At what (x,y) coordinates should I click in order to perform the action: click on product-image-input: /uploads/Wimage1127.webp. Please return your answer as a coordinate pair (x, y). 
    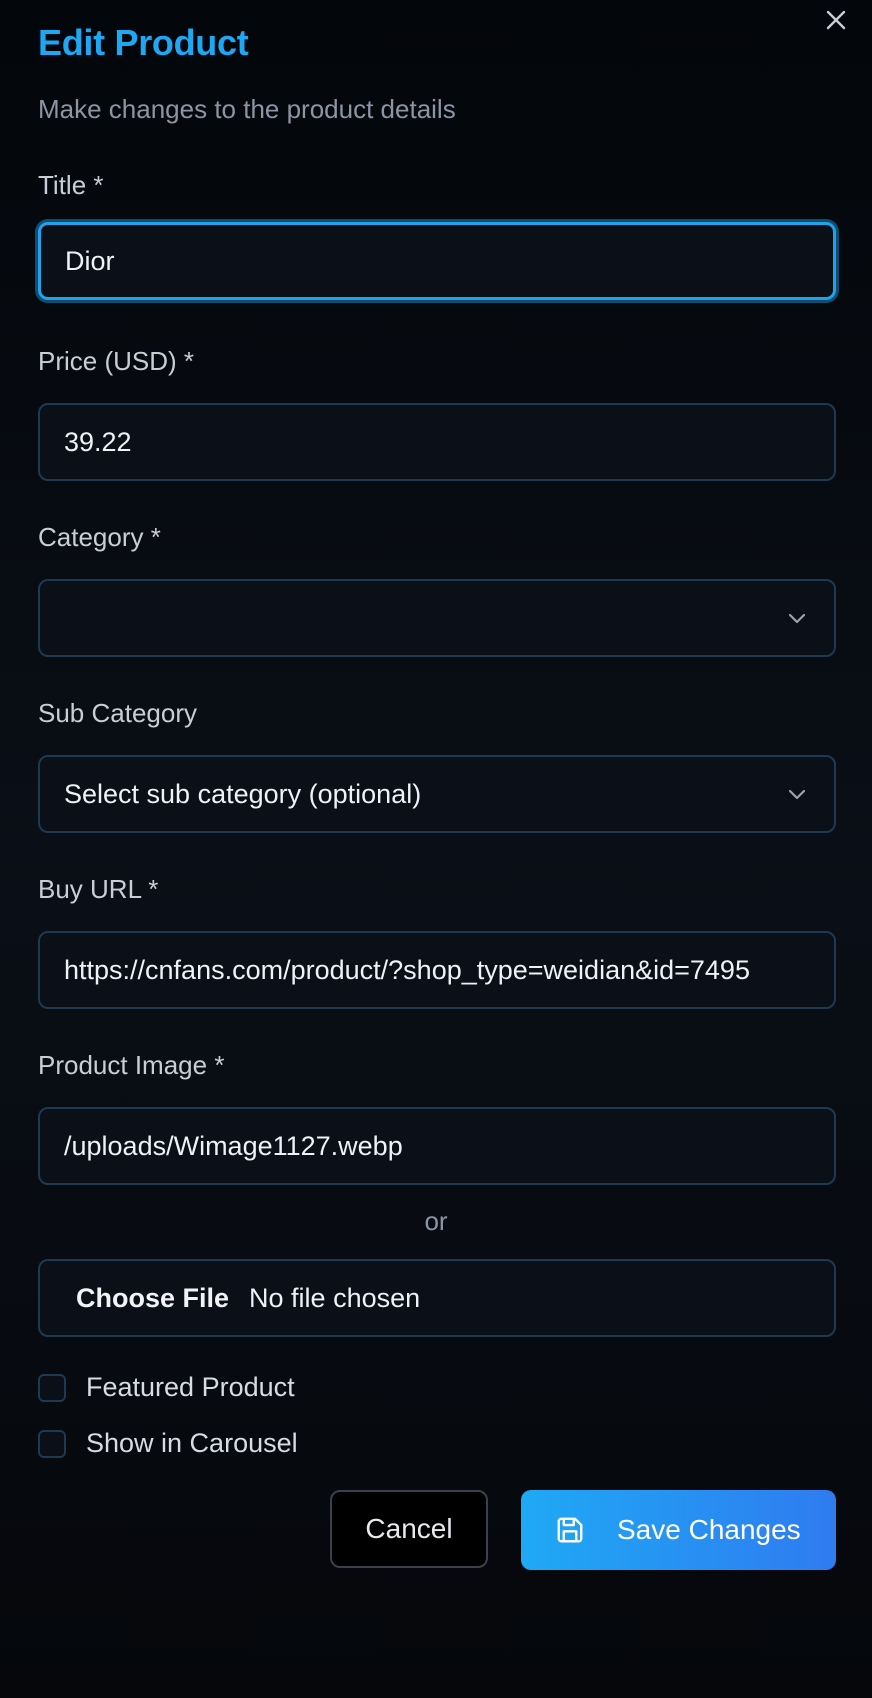
    Looking at the image, I should click on (437, 1146).